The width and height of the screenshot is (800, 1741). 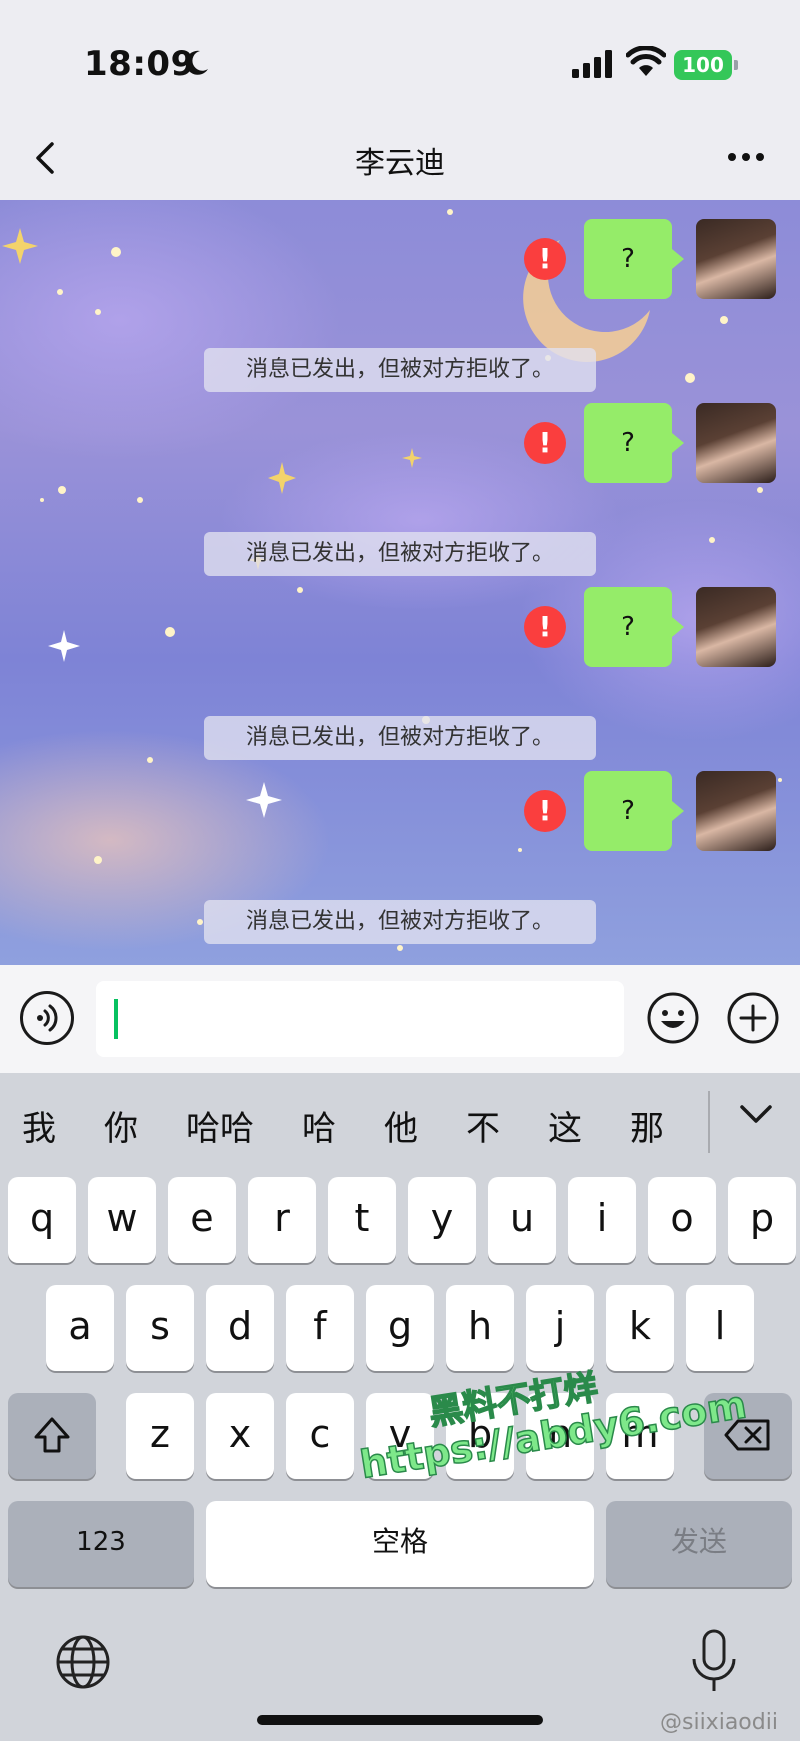 What do you see at coordinates (282, 1220) in the screenshot?
I see `key-r: r` at bounding box center [282, 1220].